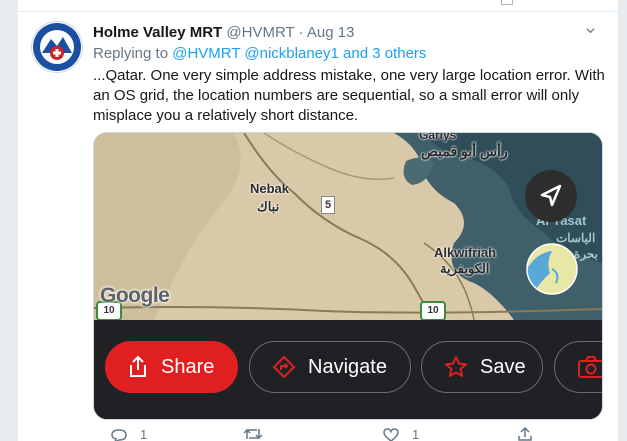 The width and height of the screenshot is (627, 441). Describe the element at coordinates (299, 53) in the screenshot. I see `replying-to-link: @HVMRT @nickblaney1 and 3 others` at that location.